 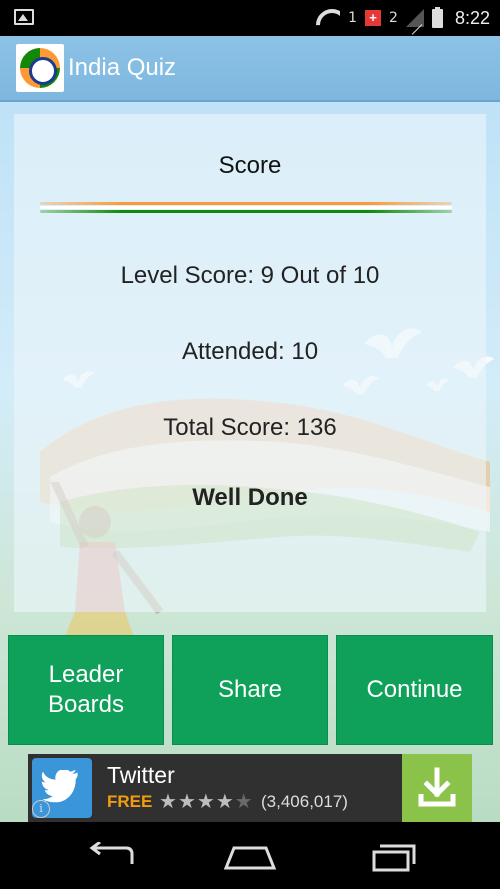 I want to click on wifi-icon, so click(x=328, y=18).